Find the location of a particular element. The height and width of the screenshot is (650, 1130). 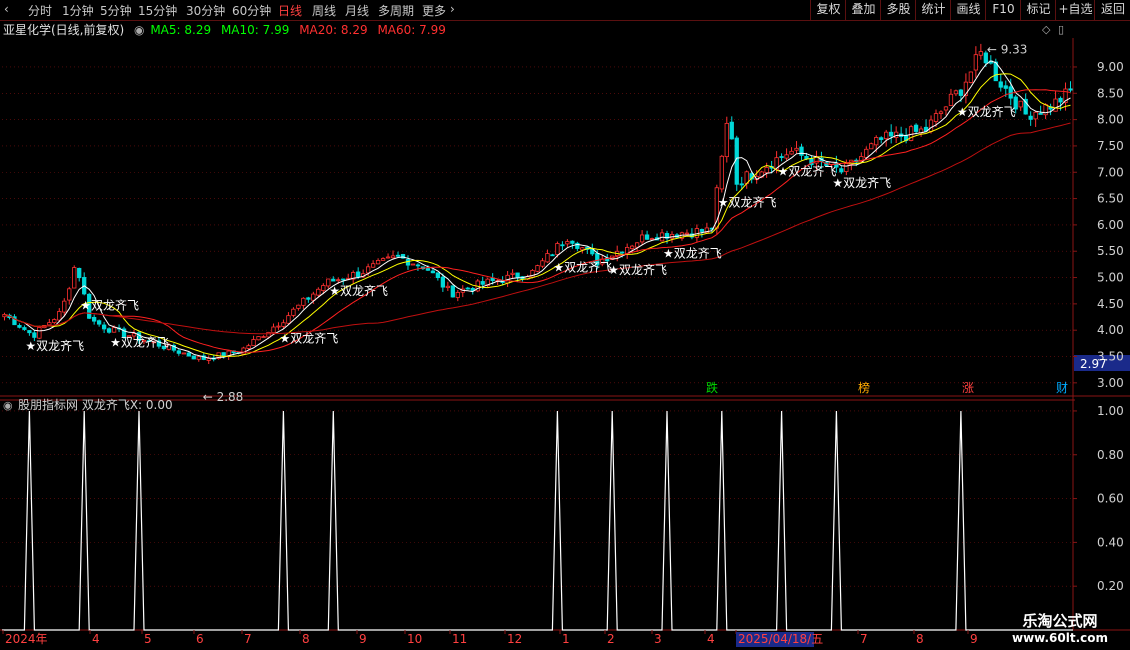

signal-label-11: ★双龙齐飞 is located at coordinates (986, 111).